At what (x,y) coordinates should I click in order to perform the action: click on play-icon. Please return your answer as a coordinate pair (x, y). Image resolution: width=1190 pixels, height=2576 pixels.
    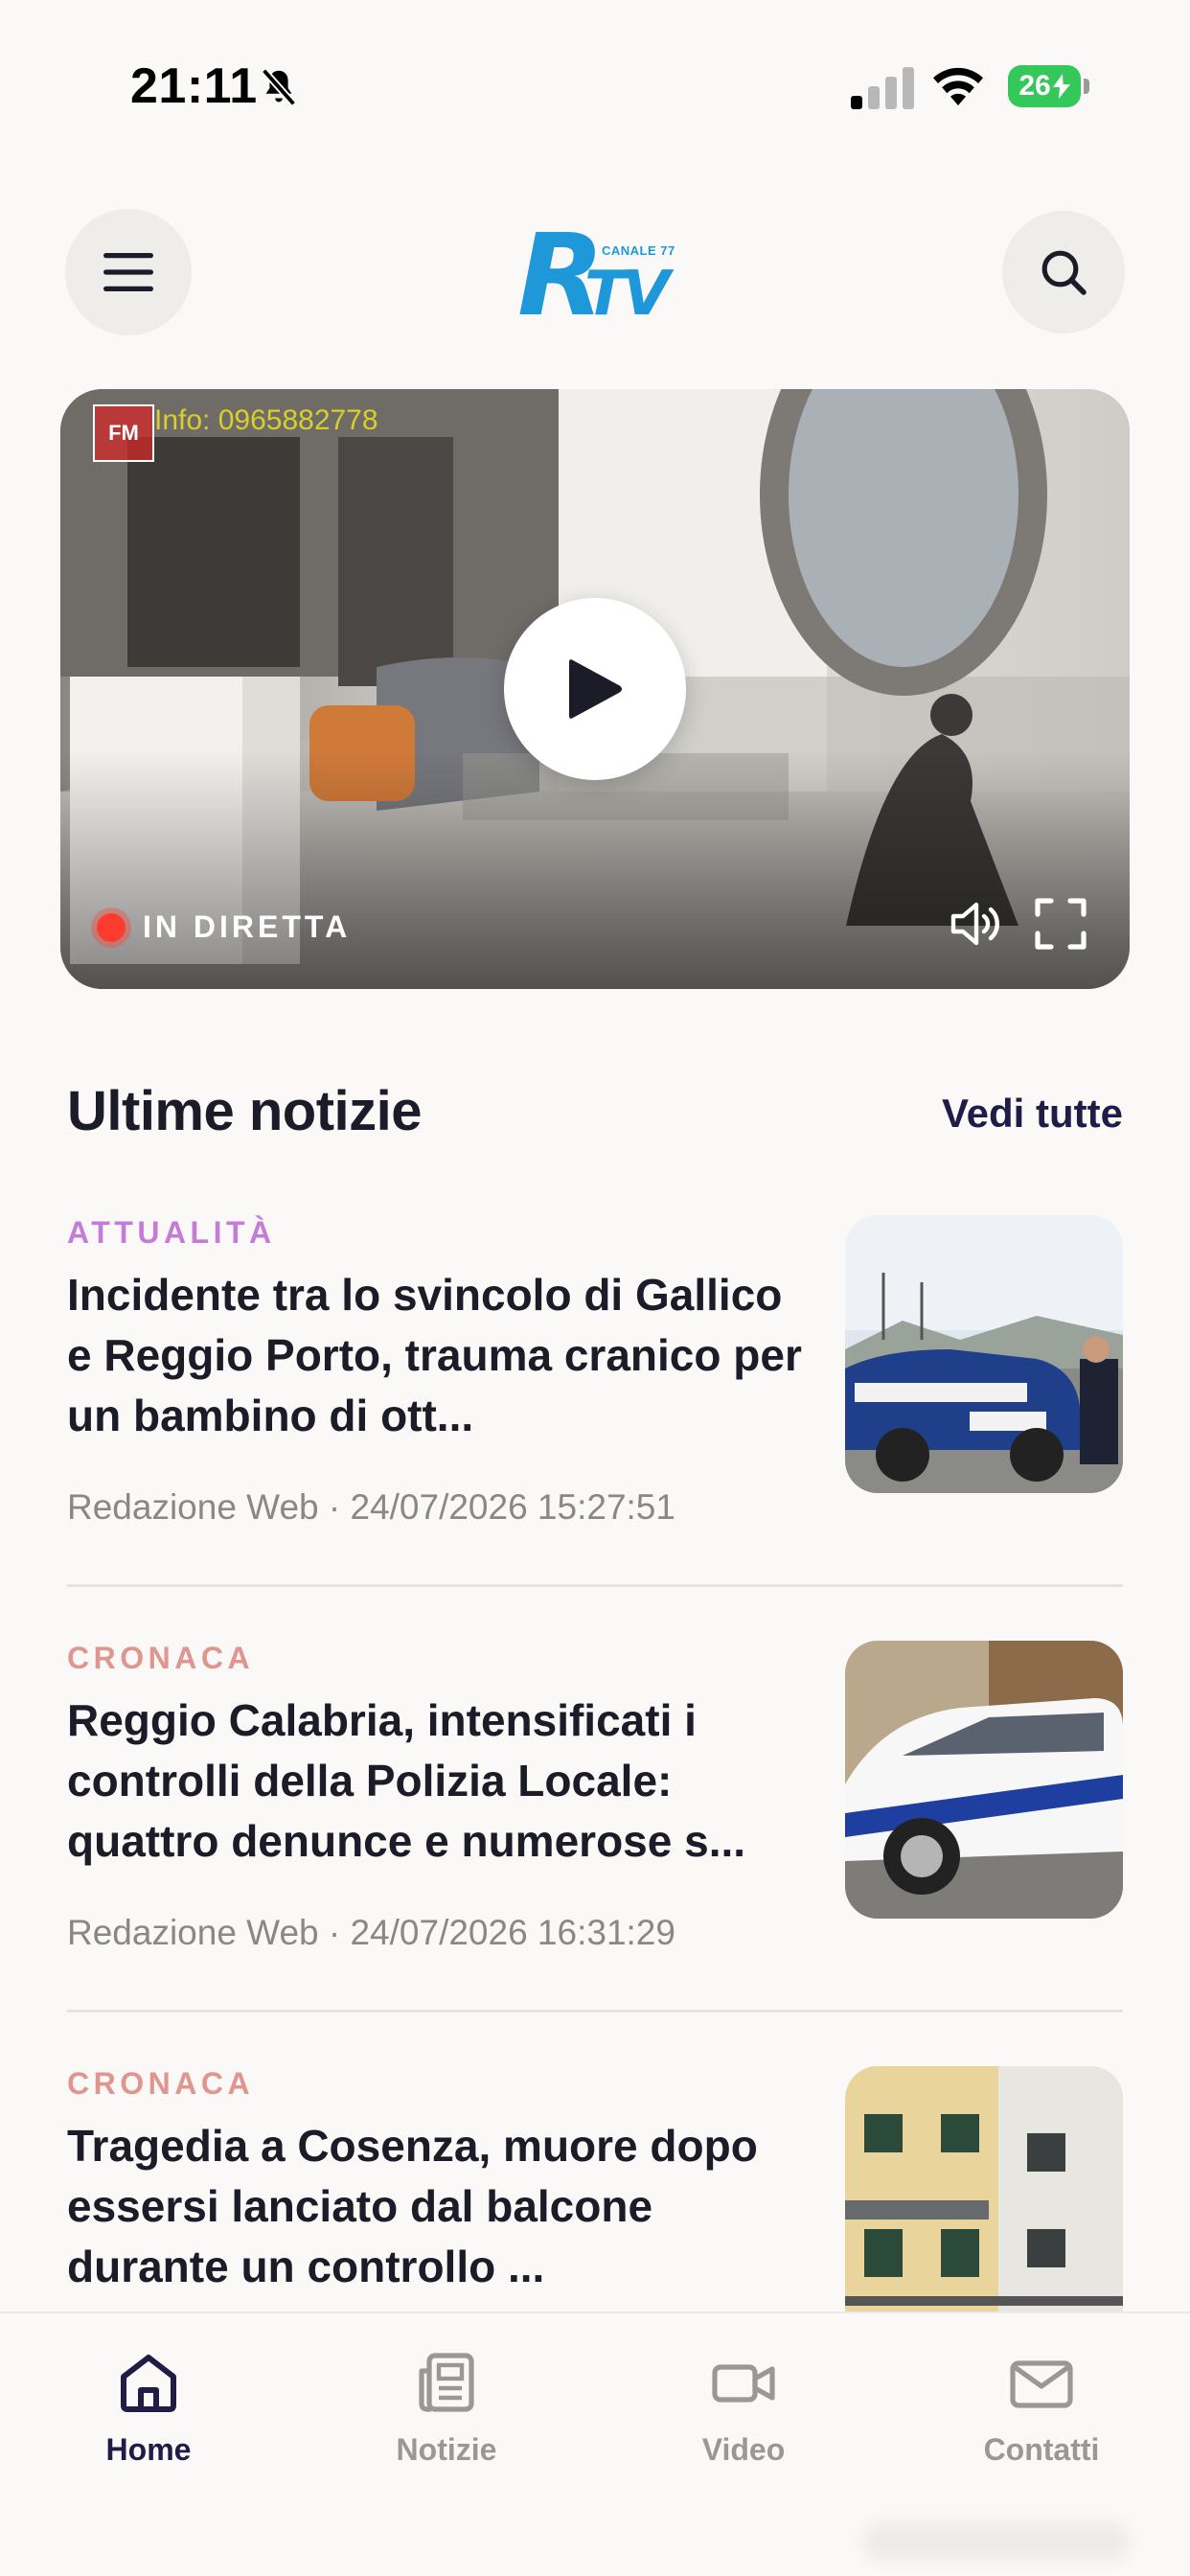
    Looking at the image, I should click on (595, 689).